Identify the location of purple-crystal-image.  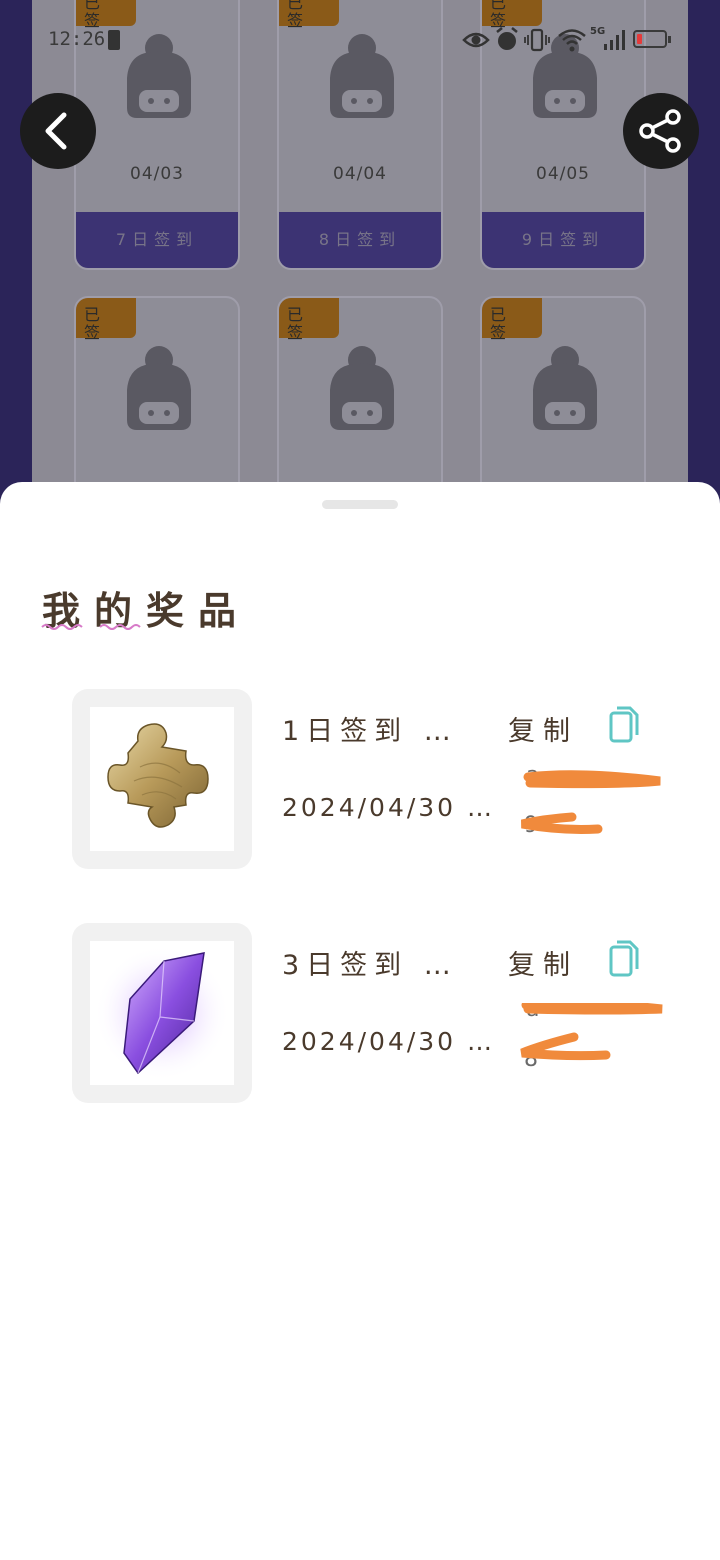
(162, 1013).